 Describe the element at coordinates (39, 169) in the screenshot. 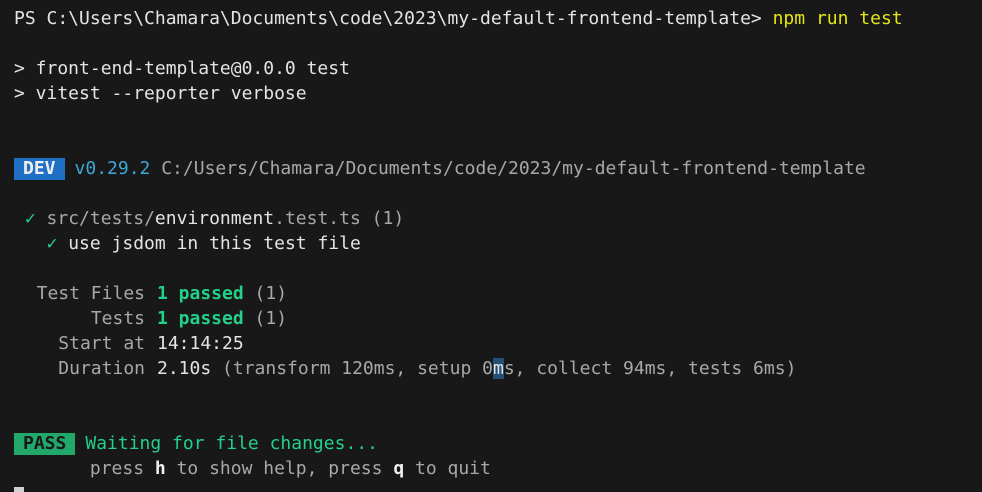

I see `dev-badge: DEV` at that location.